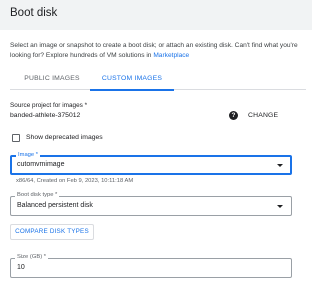 This screenshot has height=288, width=320. I want to click on image-tabs: PUBLIC IMAGES CUSTOM IMAGES, so click(158, 79).